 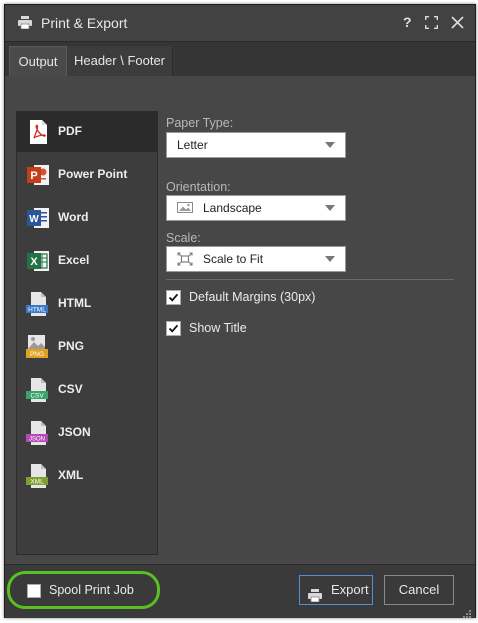 What do you see at coordinates (37, 310) in the screenshot?
I see `format-badge: HTML` at bounding box center [37, 310].